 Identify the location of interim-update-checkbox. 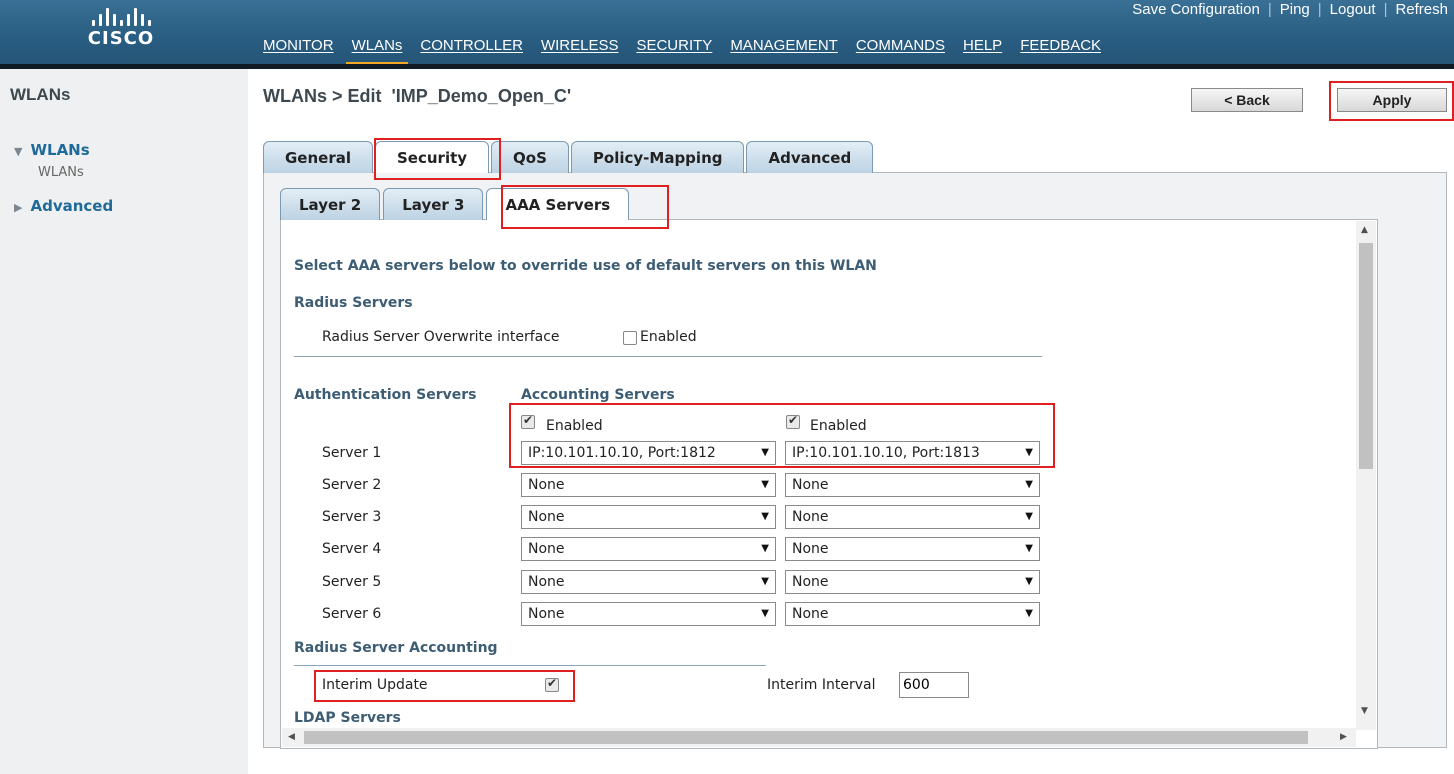
(552, 684).